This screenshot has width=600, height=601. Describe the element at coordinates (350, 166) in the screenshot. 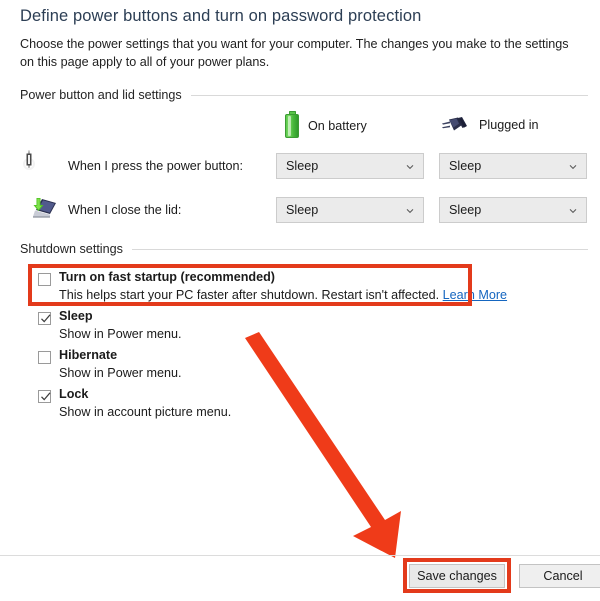

I see `dropdown-power-button-on-battery: Sleep` at that location.